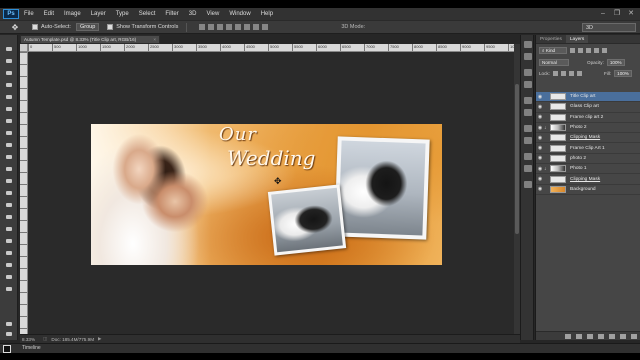 This screenshot has height=360, width=640. Describe the element at coordinates (9, 121) in the screenshot. I see `healing-brush-tool-icon` at that location.